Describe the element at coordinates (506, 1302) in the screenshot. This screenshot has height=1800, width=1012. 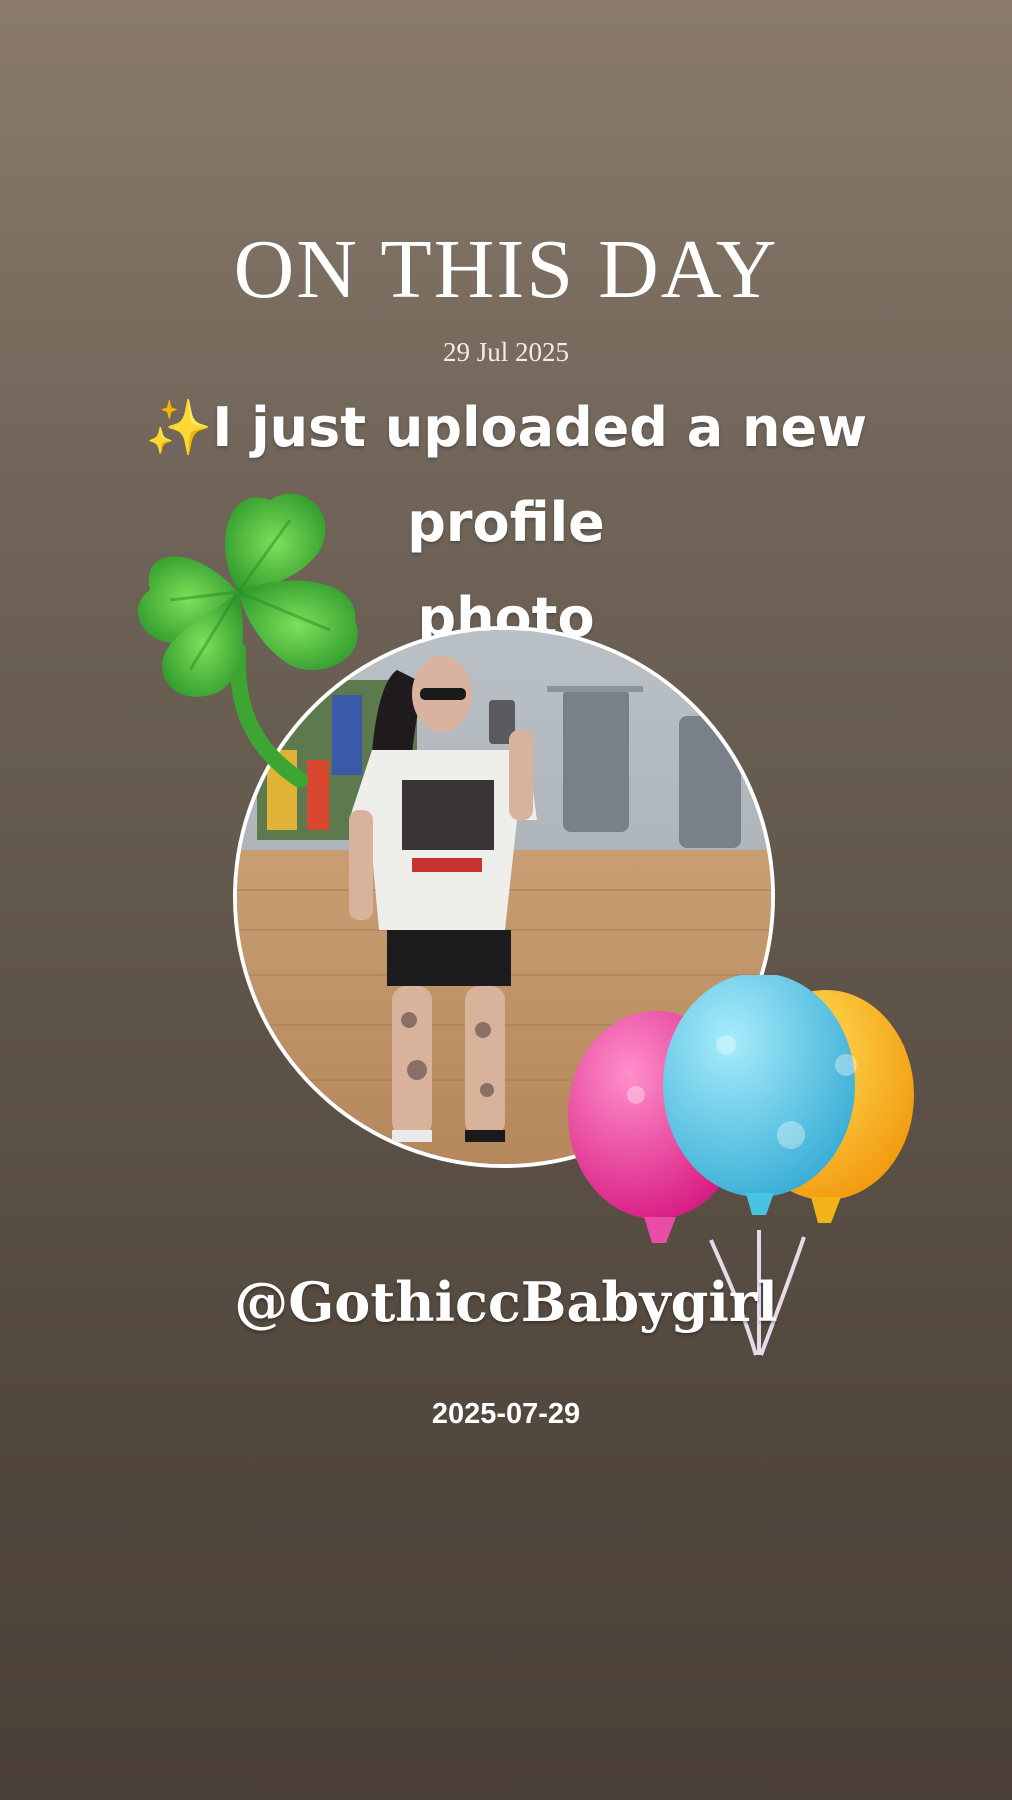
I see `username: @GothiccBabygirl` at that location.